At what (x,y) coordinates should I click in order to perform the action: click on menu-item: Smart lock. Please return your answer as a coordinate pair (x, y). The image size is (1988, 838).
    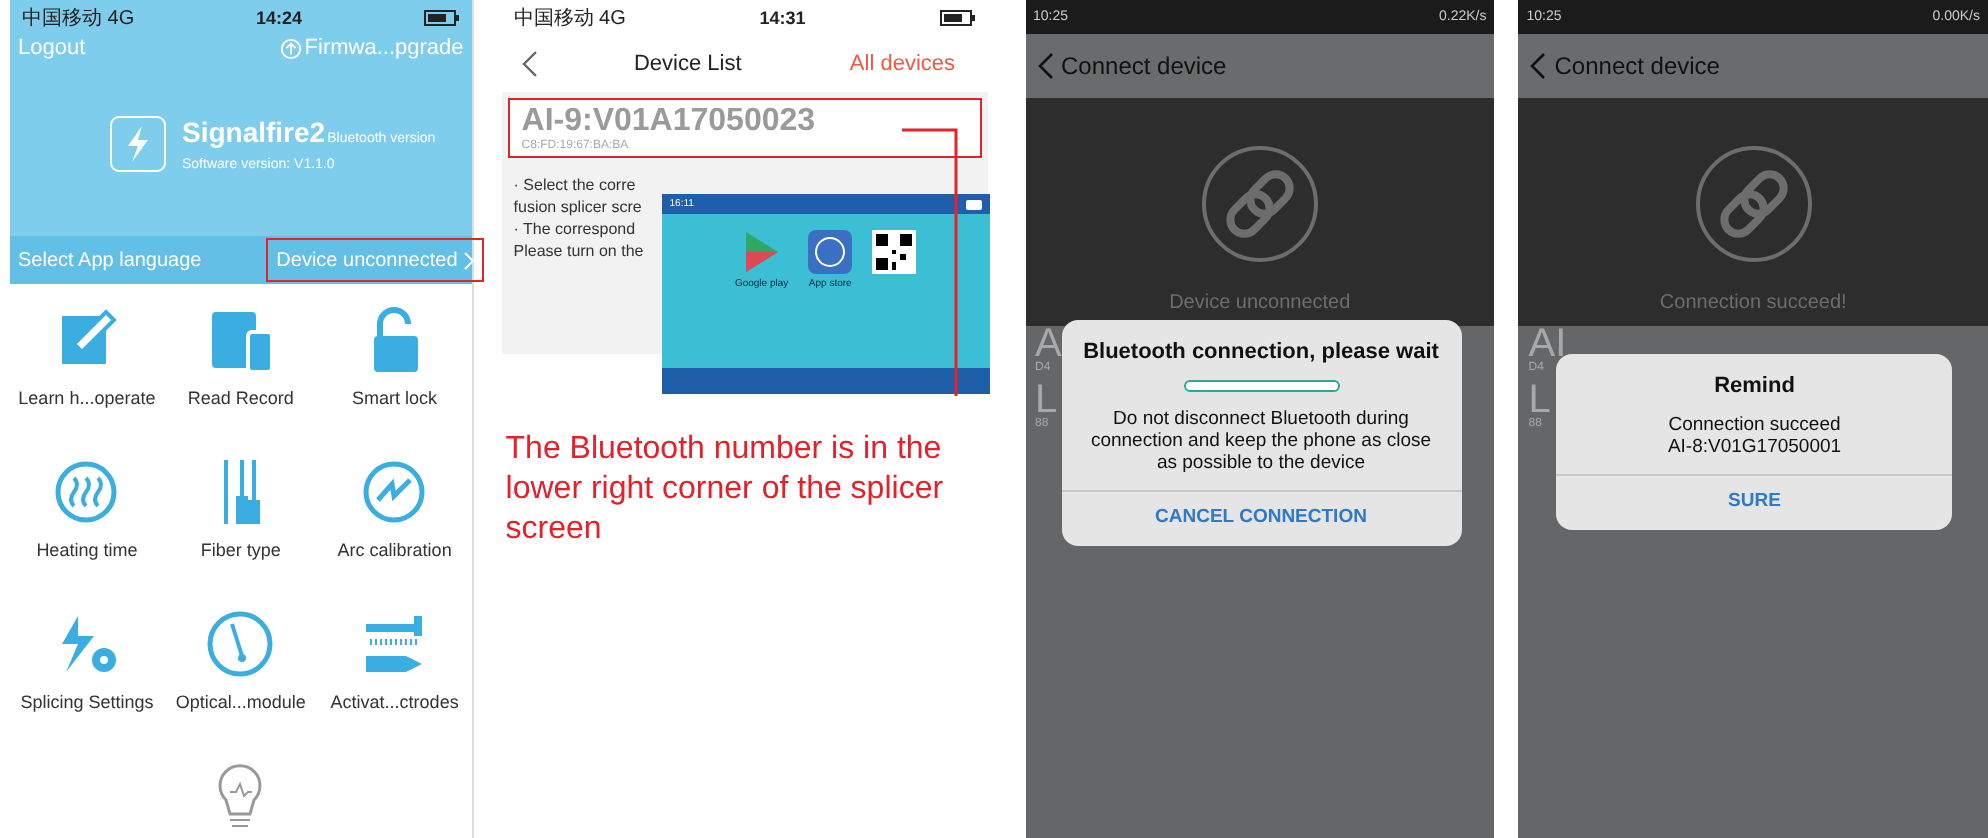
    Looking at the image, I should click on (394, 380).